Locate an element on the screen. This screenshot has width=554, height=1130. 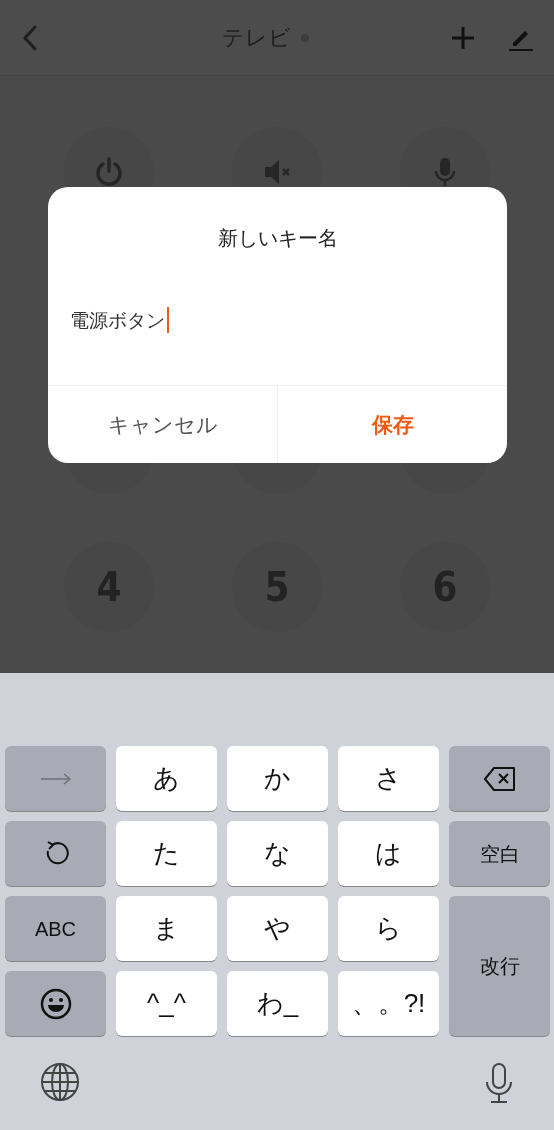
keyboard-key: な is located at coordinates (277, 853).